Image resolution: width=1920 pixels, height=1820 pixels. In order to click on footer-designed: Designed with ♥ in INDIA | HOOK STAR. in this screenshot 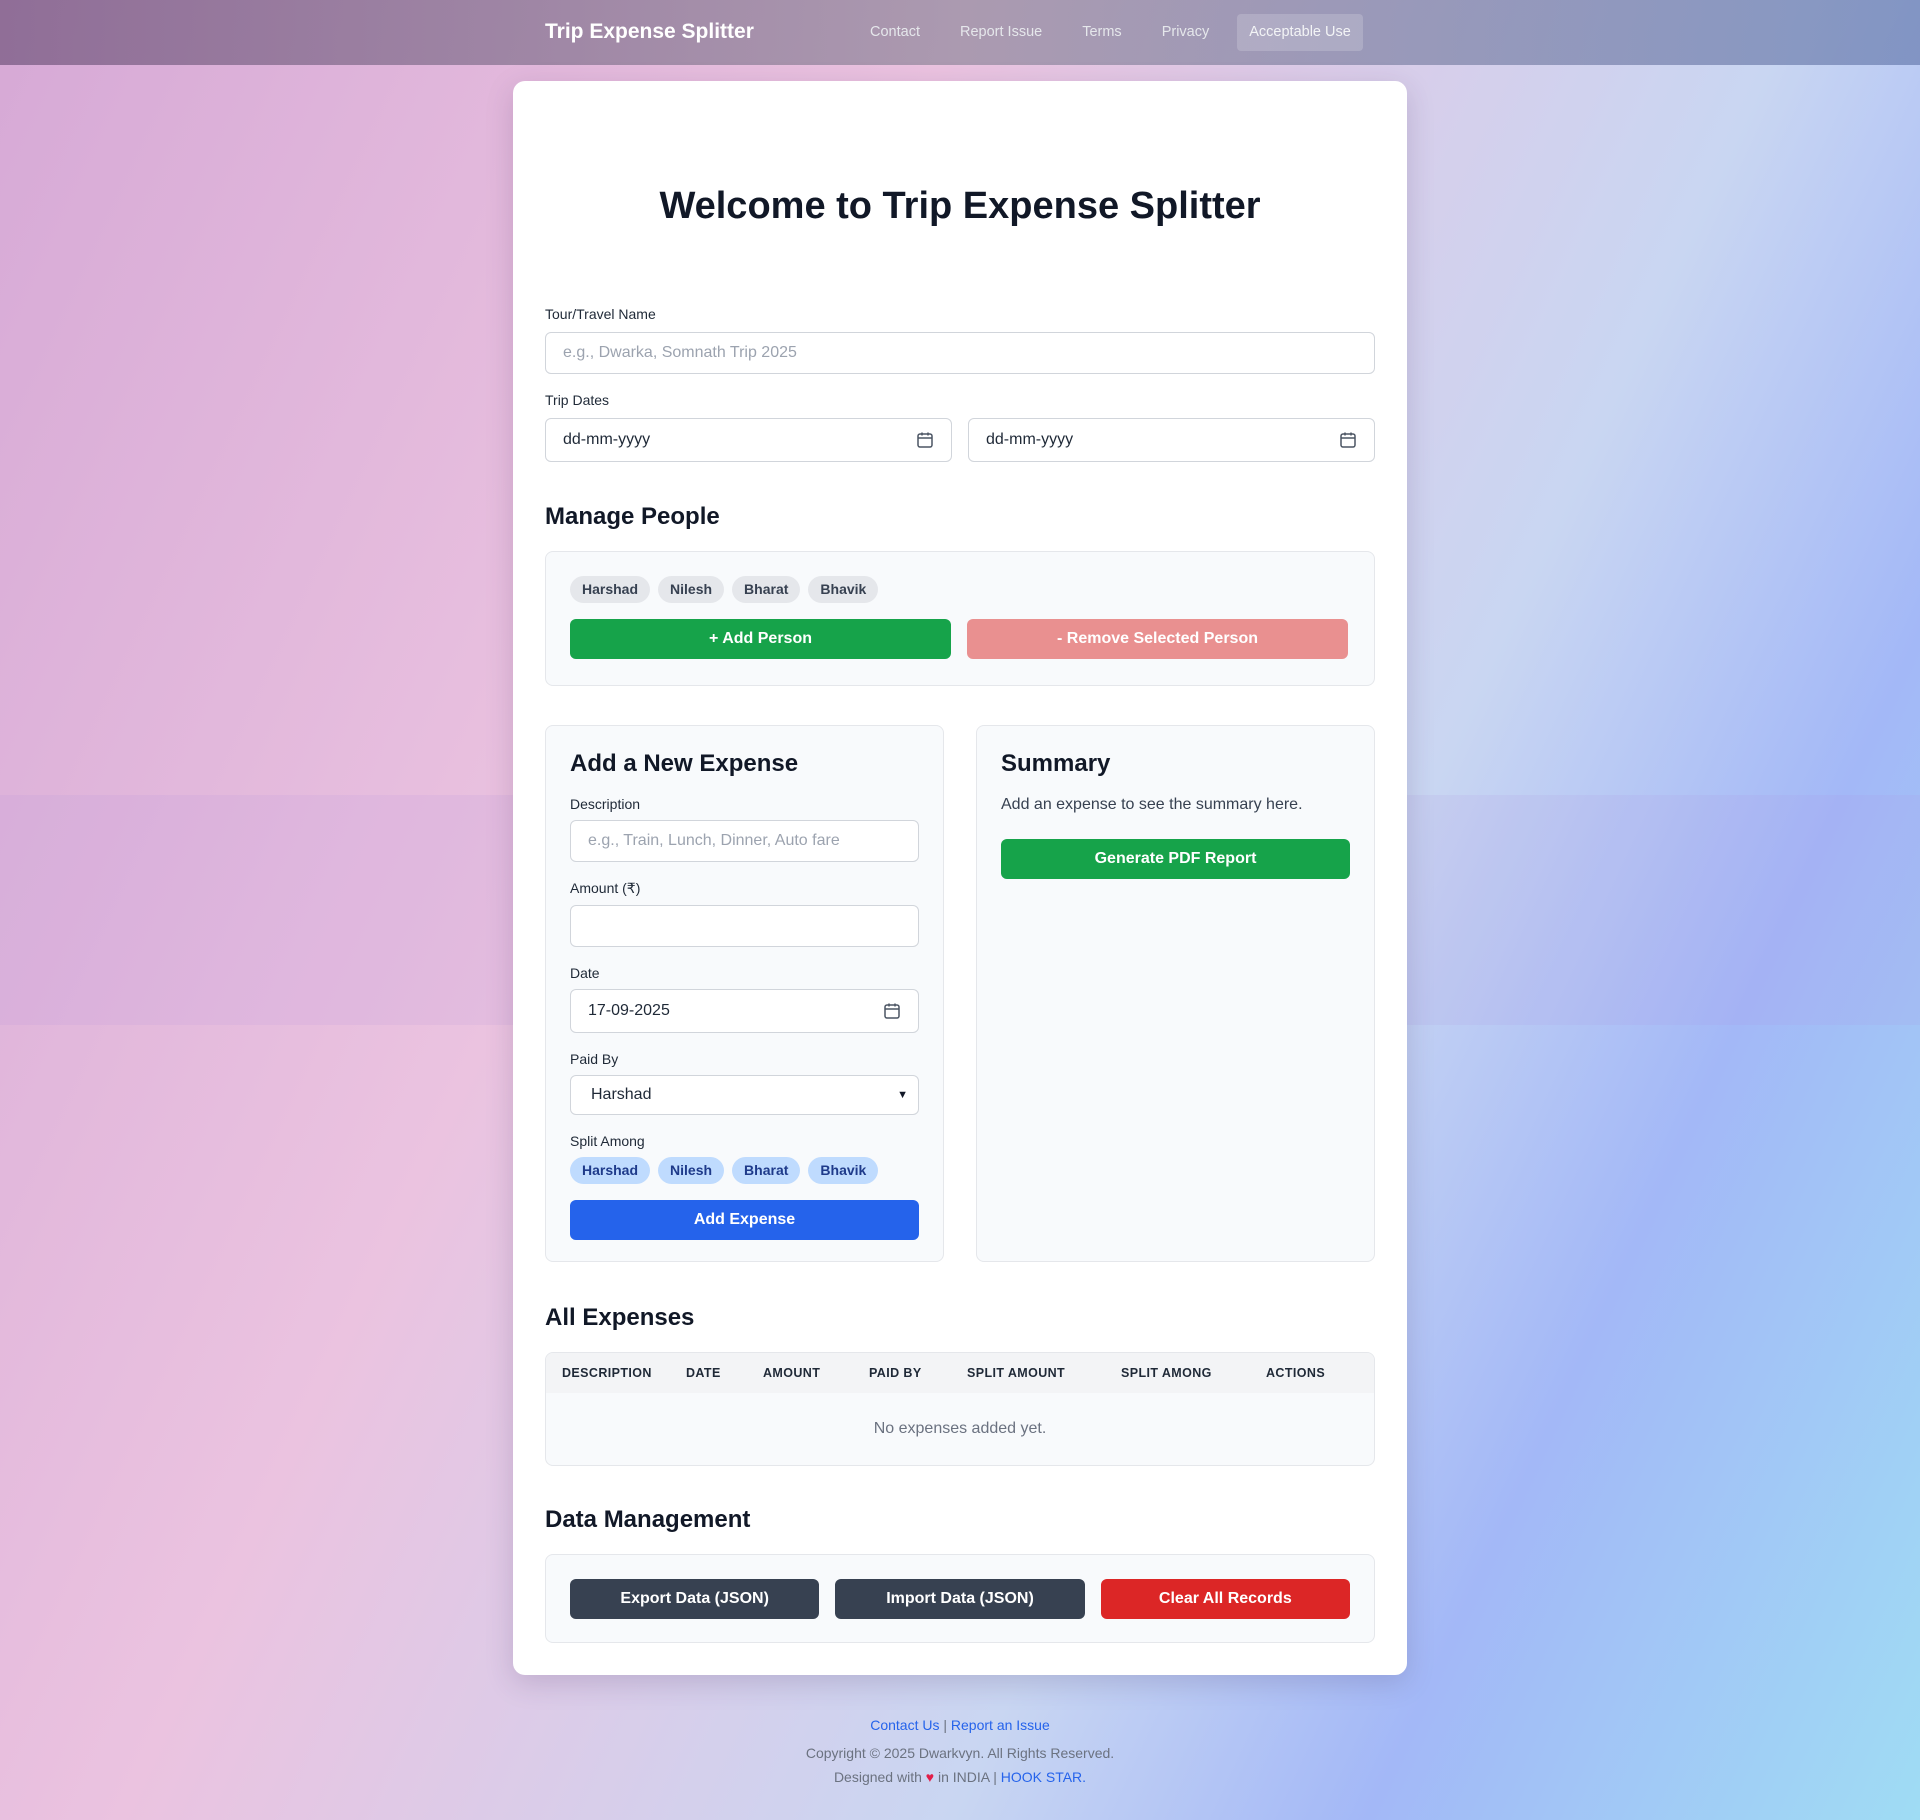, I will do `click(960, 1777)`.